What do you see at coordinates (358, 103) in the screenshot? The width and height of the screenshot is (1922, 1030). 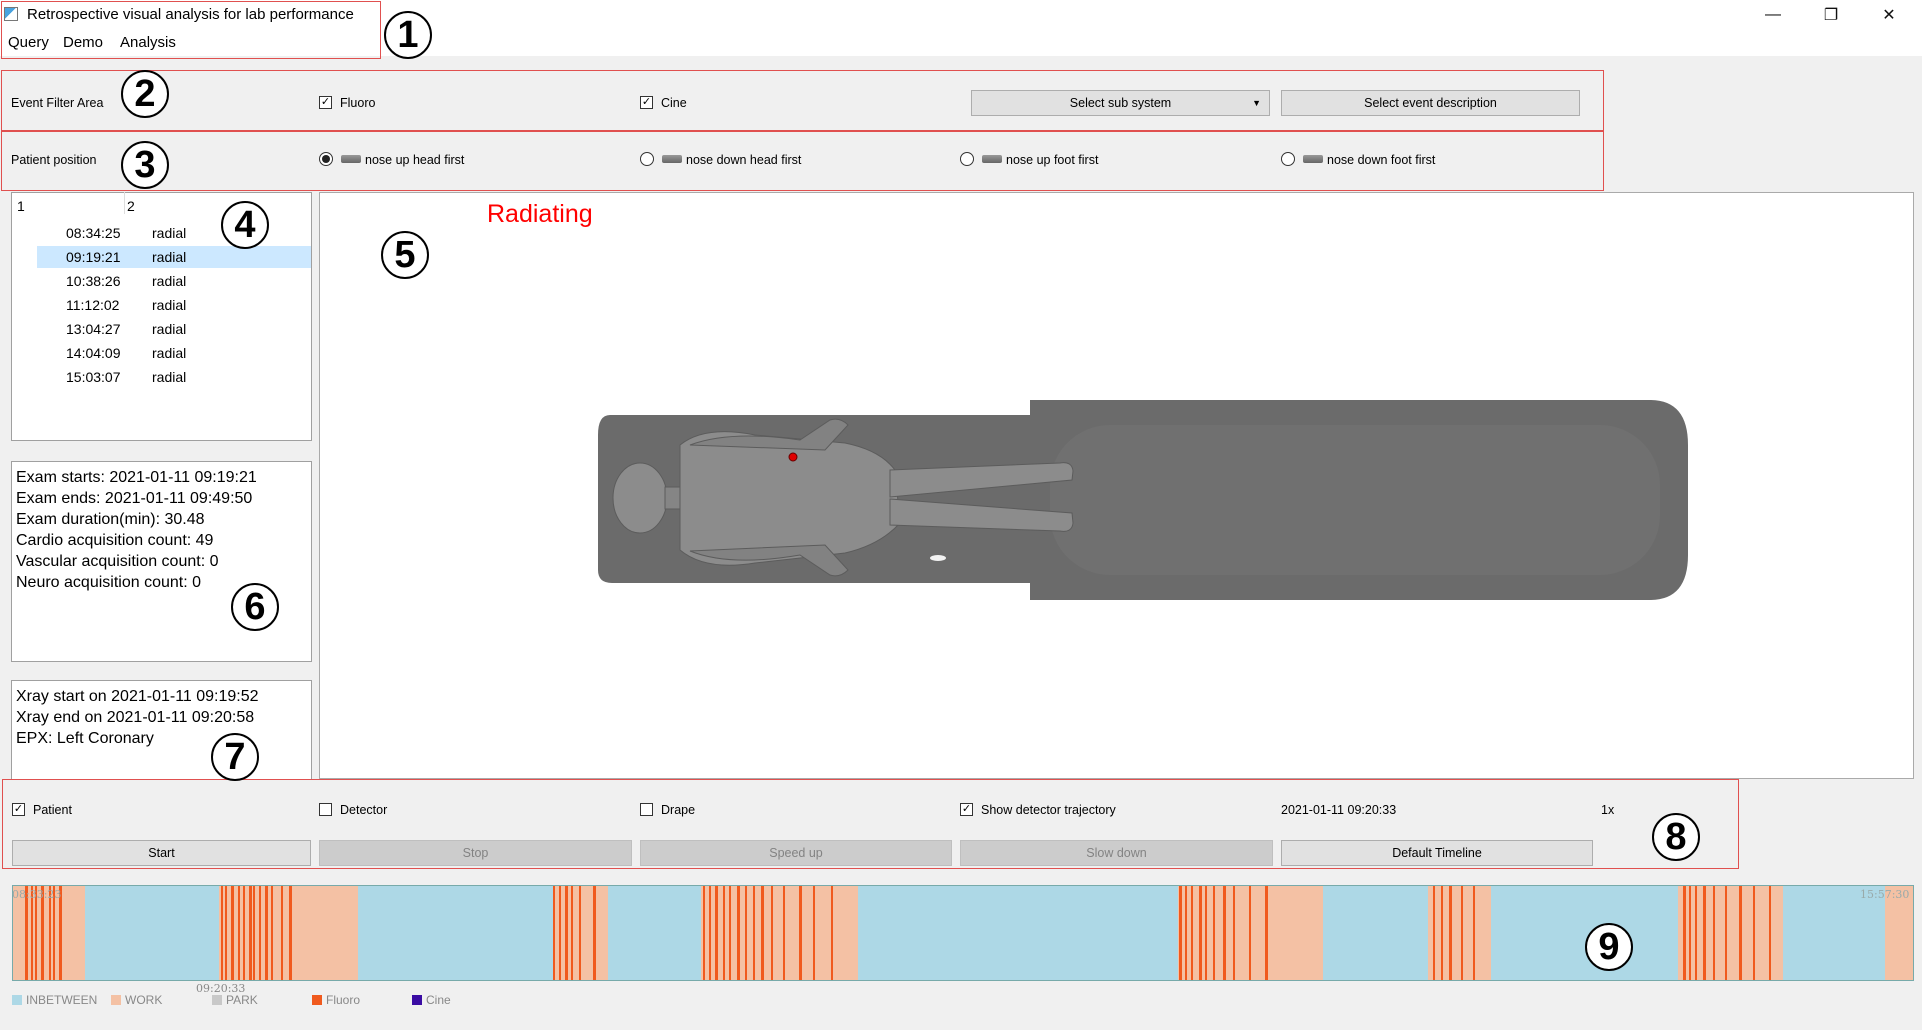 I see `fluoro-label: Fluoro` at bounding box center [358, 103].